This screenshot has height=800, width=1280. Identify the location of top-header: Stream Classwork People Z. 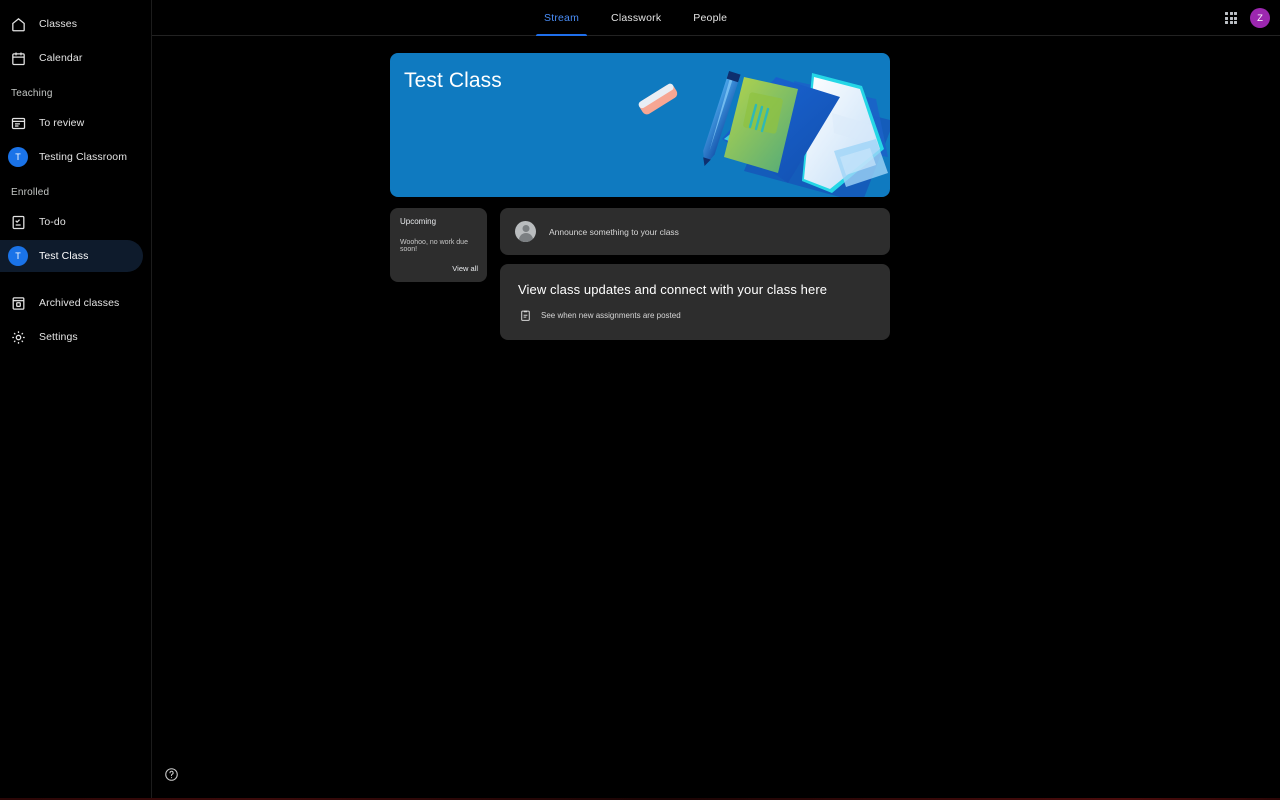
(716, 18).